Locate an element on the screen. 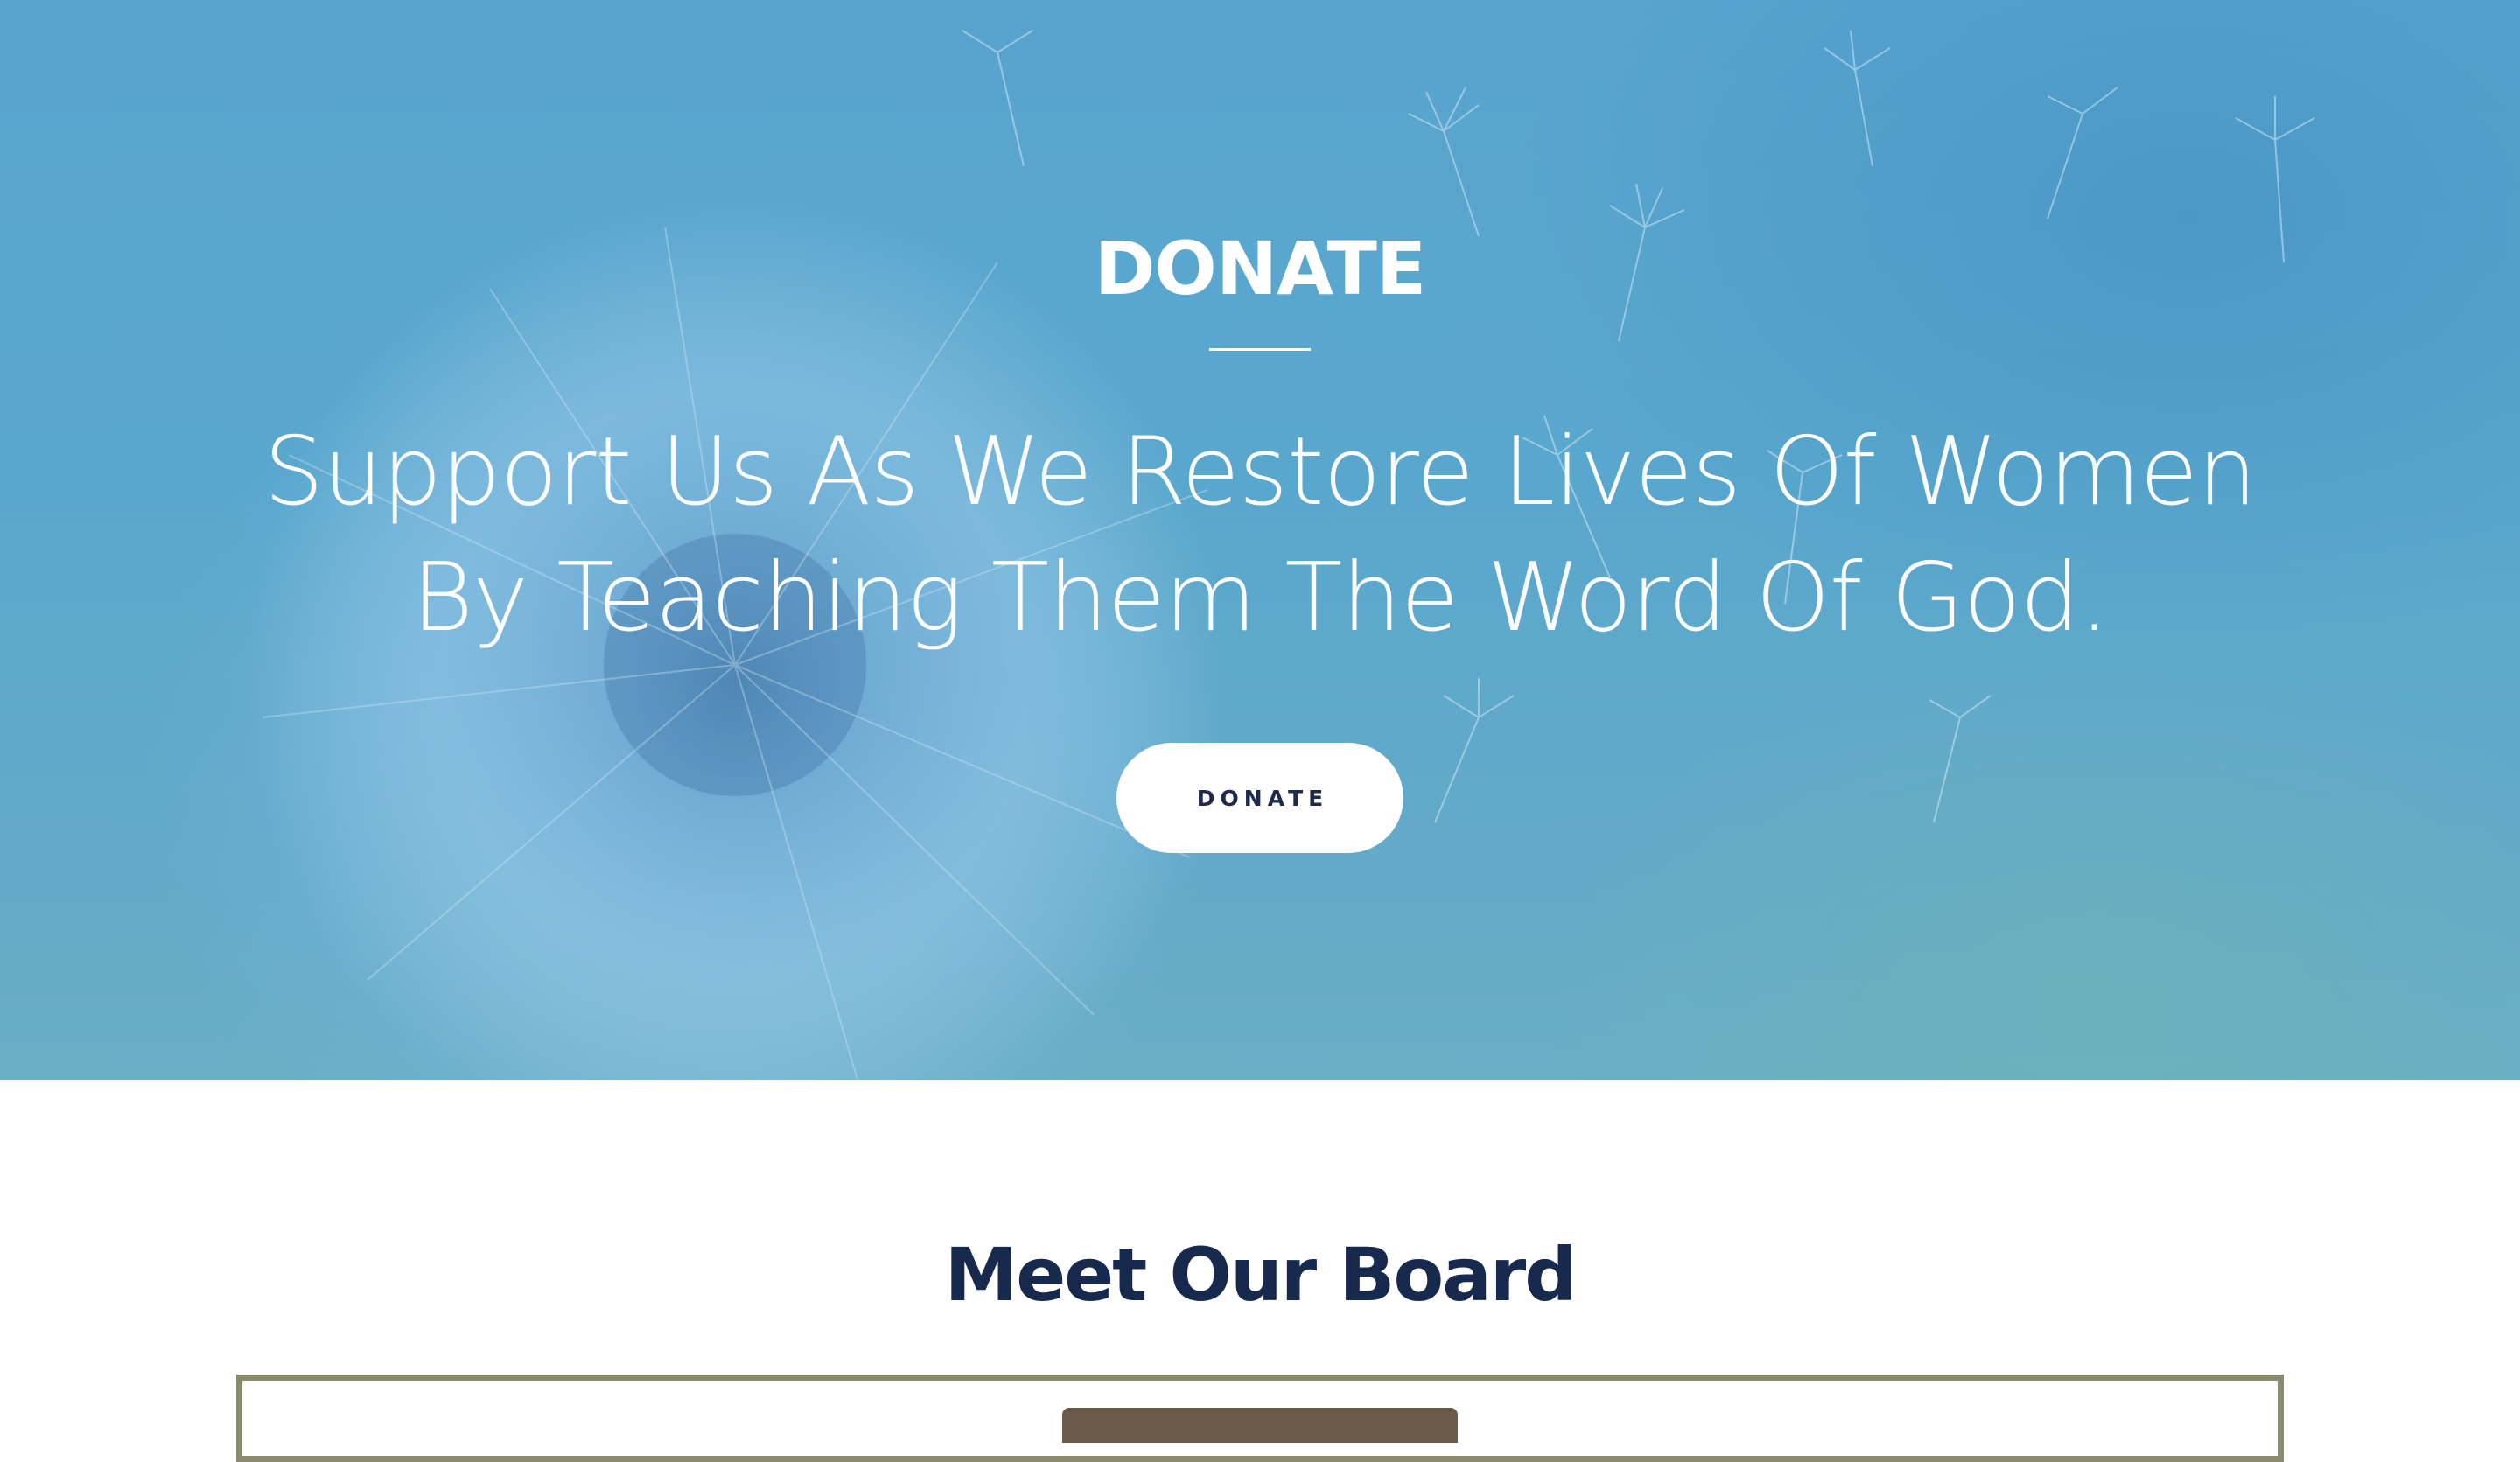 This screenshot has height=1462, width=2520. board-member-photo is located at coordinates (1260, 1425).